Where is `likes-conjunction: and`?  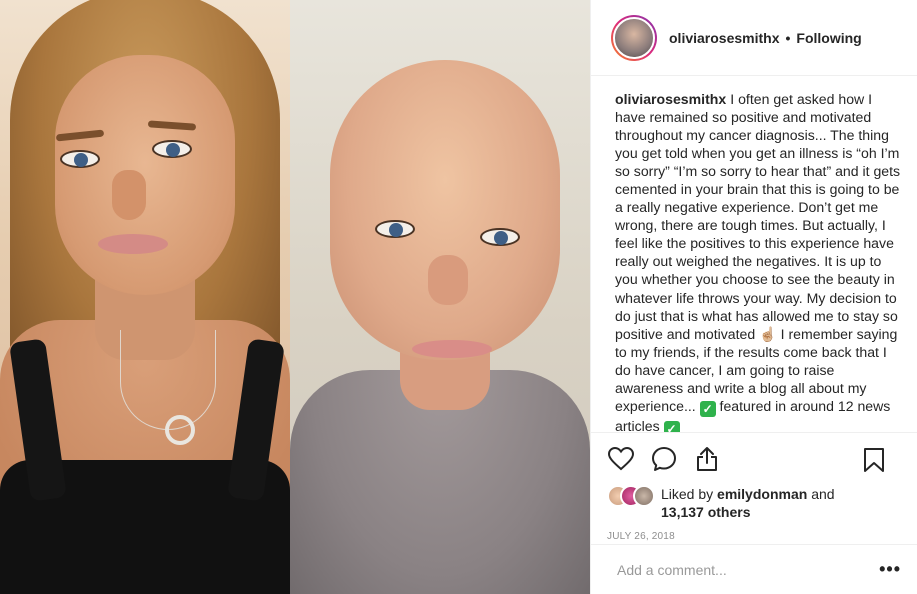 likes-conjunction: and is located at coordinates (823, 494).